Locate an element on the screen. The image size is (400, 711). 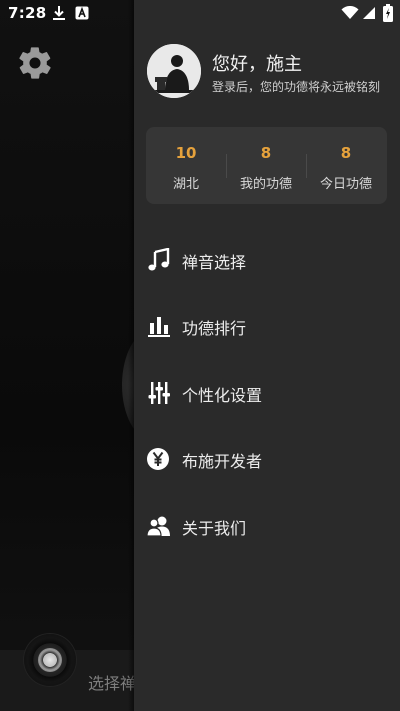
stat-label: 我的功德 is located at coordinates (265, 184).